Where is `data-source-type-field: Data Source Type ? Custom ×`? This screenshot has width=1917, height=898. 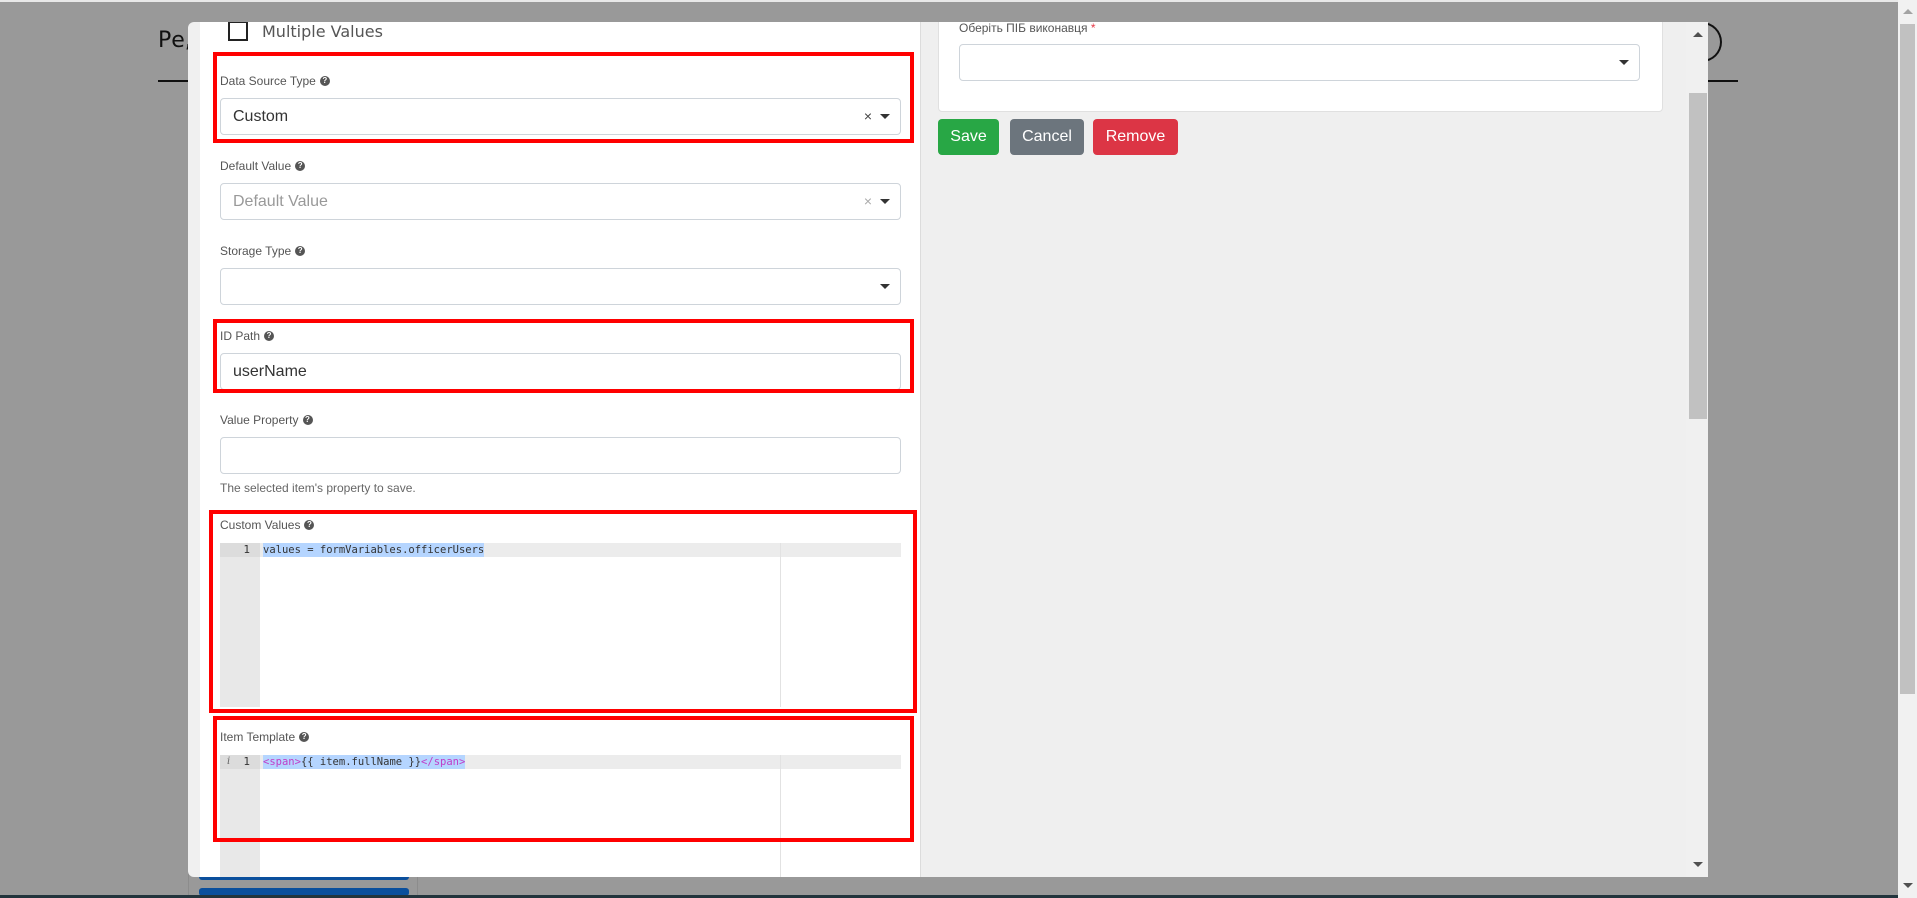 data-source-type-field: Data Source Type ? Custom × is located at coordinates (560, 104).